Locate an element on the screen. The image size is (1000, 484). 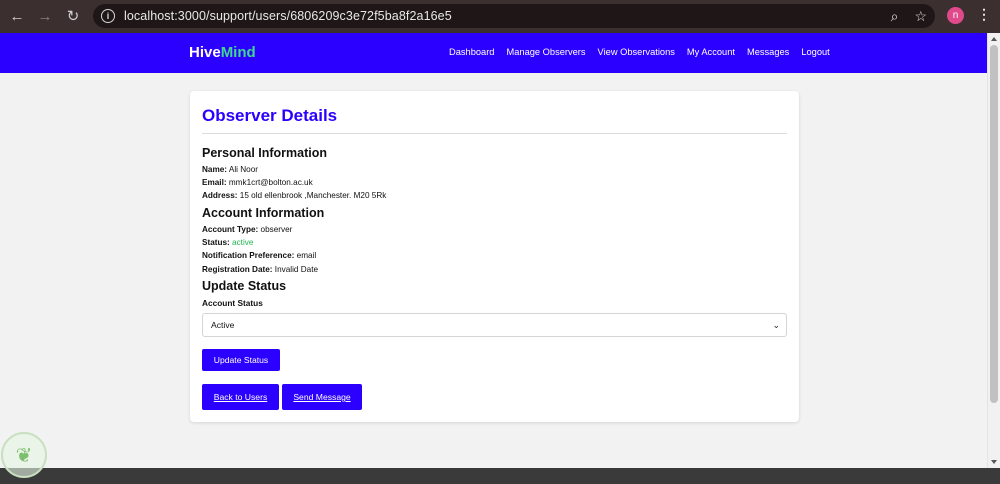
address-value: 15 old ellenbrook ,Manchester. M20 5Rk is located at coordinates (313, 195).